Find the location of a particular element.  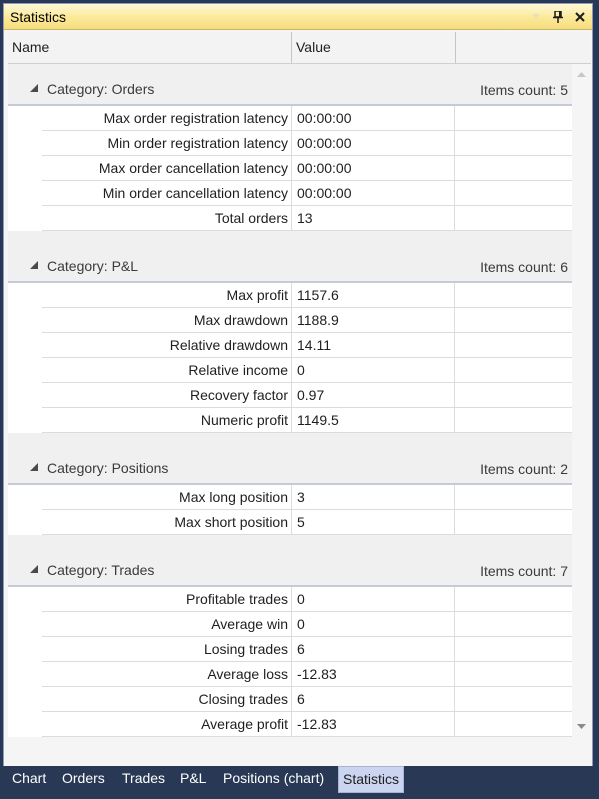

table-row: Closing trades 6 is located at coordinates (307, 699).